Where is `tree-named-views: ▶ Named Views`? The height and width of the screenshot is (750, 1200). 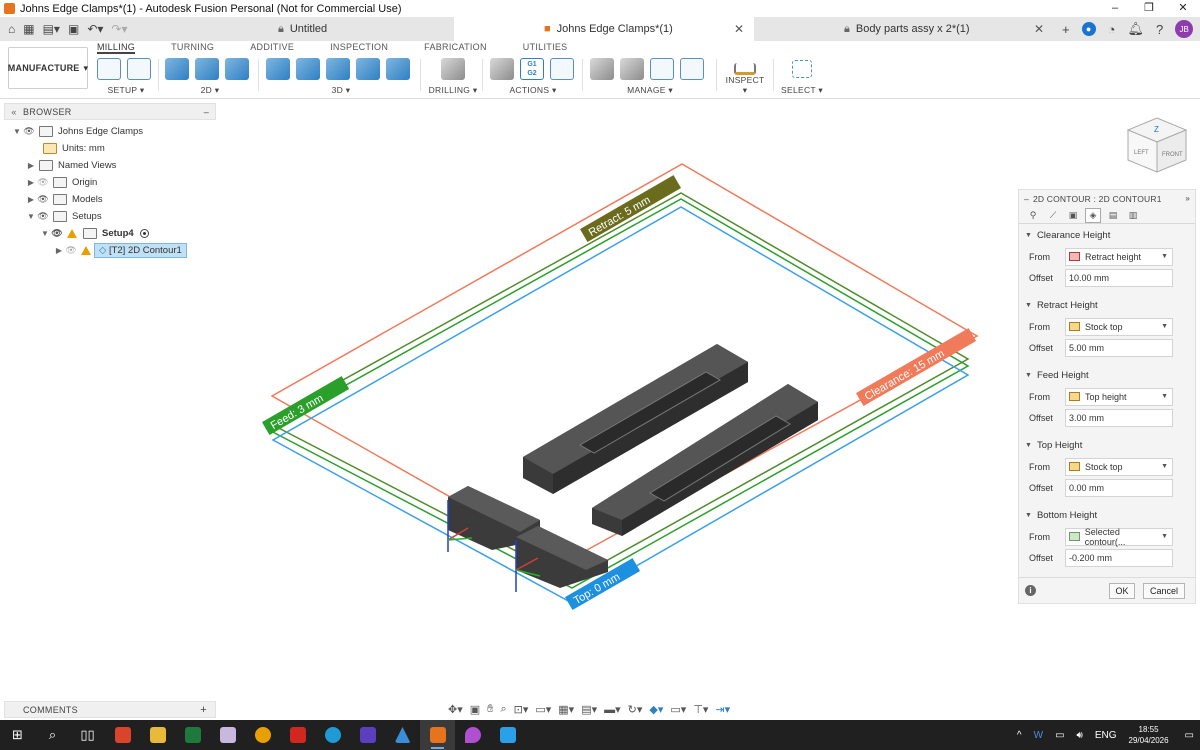
tree-named-views: ▶ Named Views is located at coordinates (110, 165).